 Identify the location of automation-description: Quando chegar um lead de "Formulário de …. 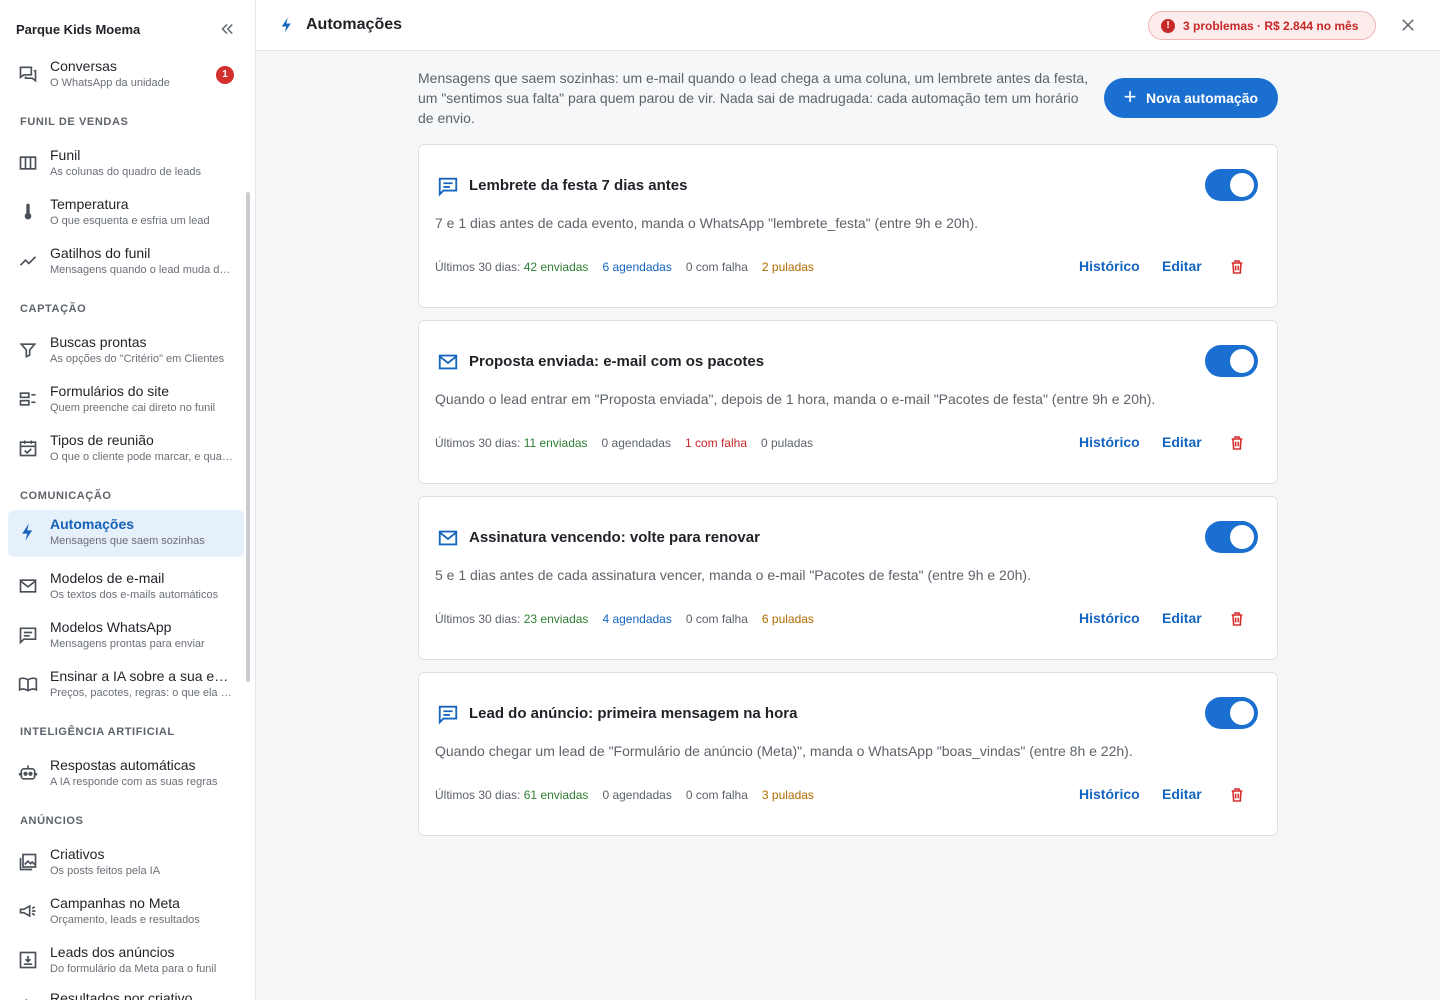
(784, 751).